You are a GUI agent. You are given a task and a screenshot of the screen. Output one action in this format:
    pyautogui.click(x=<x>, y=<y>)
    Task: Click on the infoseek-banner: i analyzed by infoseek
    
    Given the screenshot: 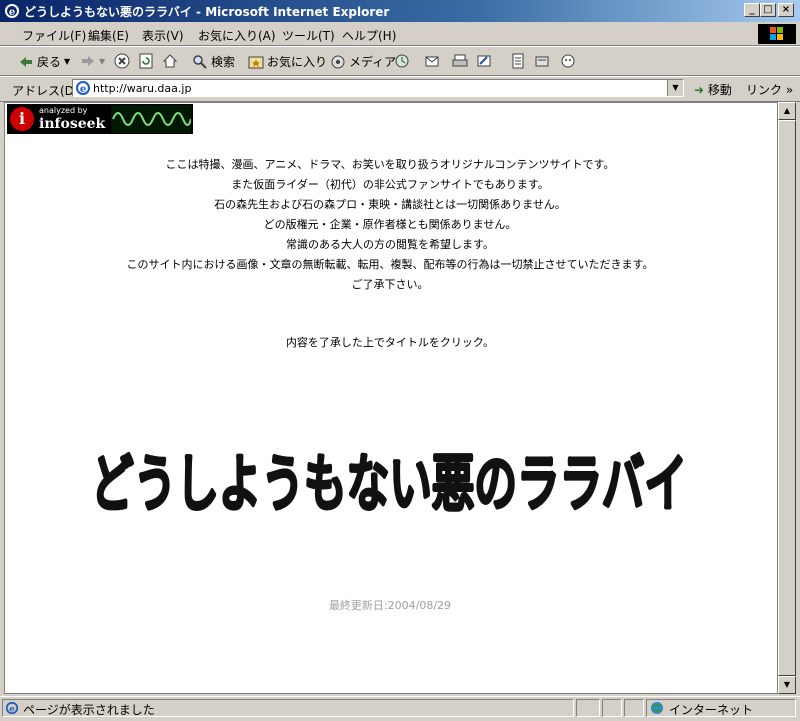 What is the action you would take?
    pyautogui.click(x=100, y=119)
    